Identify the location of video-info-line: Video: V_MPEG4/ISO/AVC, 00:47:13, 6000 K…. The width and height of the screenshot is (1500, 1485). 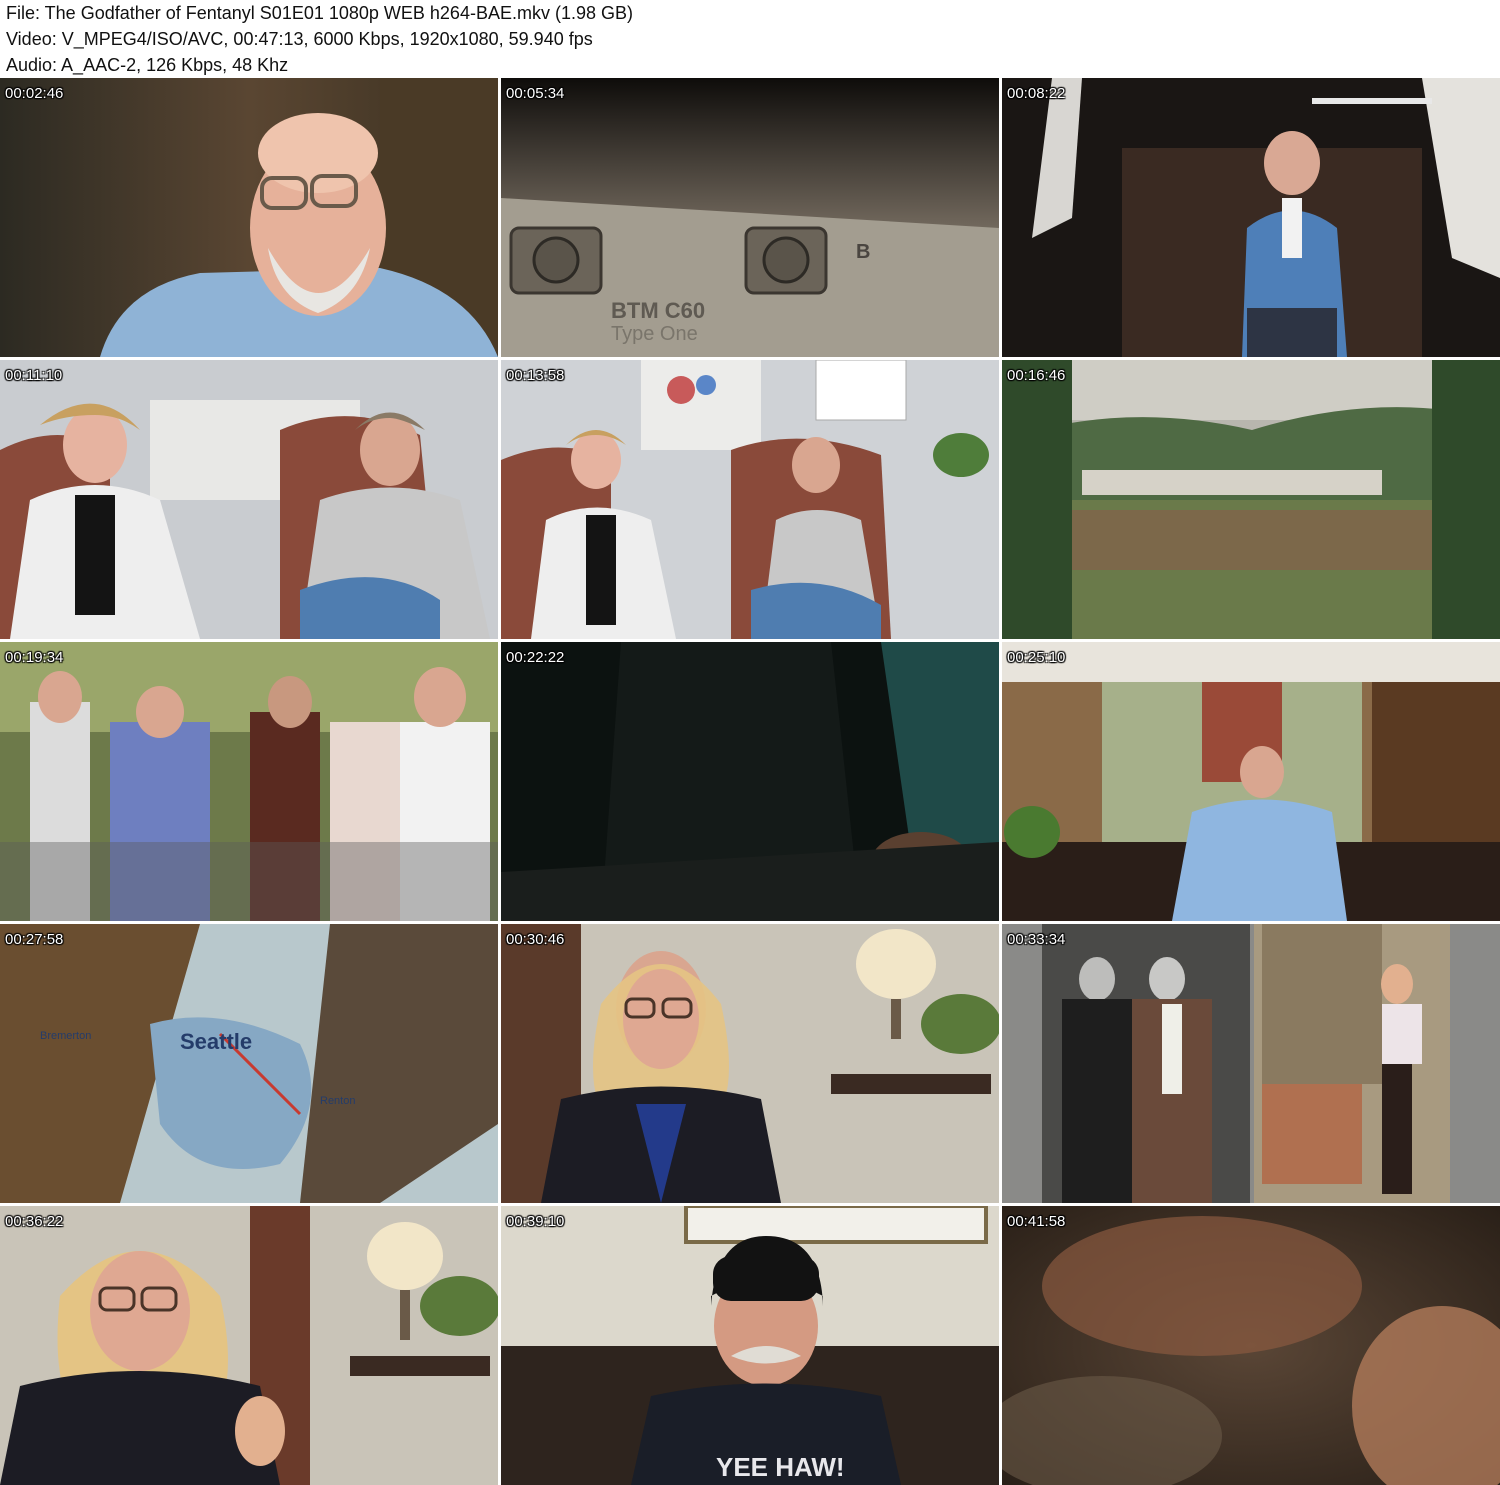
(299, 39).